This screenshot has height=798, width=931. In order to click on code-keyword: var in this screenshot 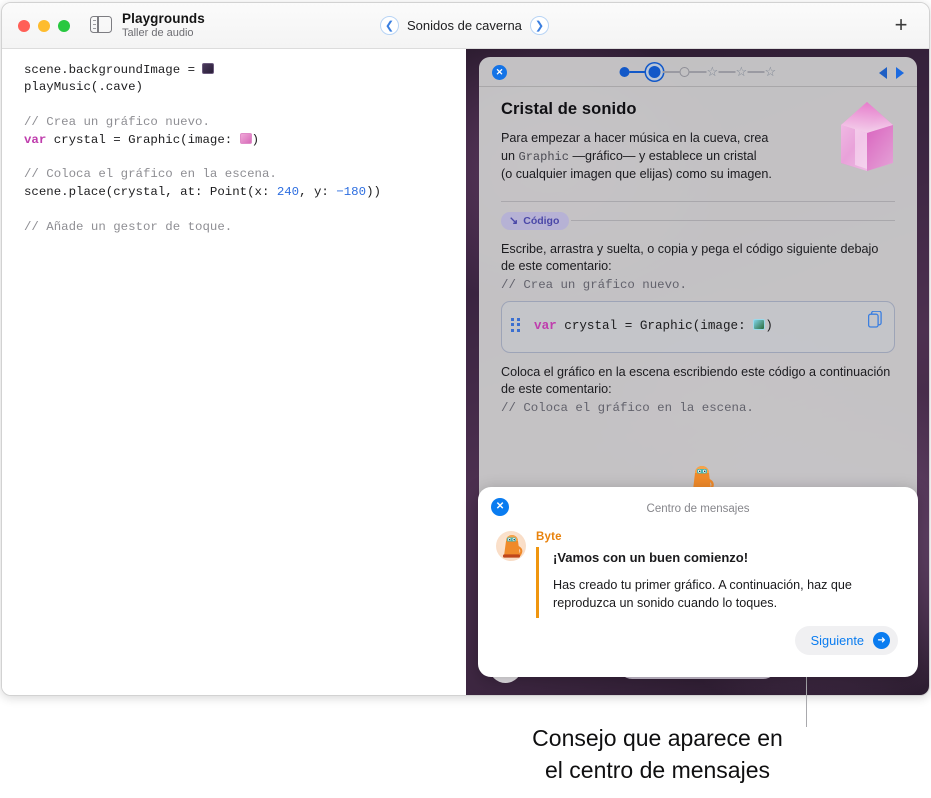, I will do `click(35, 139)`.